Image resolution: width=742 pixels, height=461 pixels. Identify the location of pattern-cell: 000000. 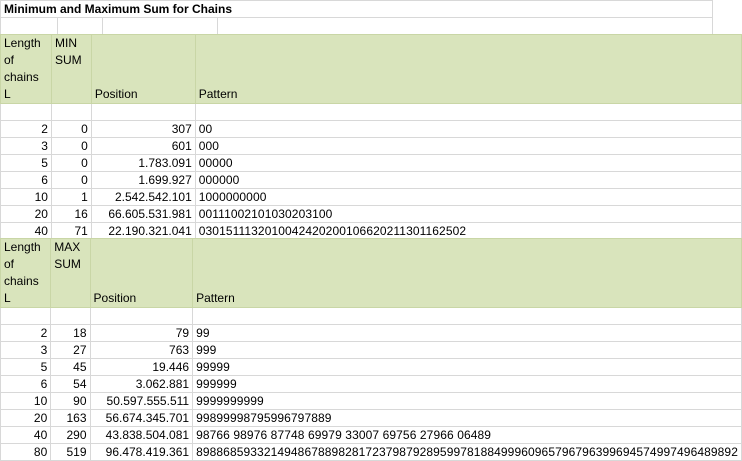
(468, 180).